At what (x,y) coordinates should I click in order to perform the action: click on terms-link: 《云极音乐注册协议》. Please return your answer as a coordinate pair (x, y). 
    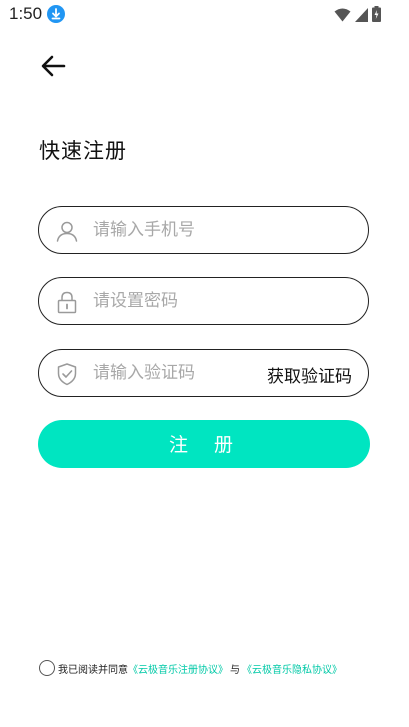
    Looking at the image, I should click on (178, 668).